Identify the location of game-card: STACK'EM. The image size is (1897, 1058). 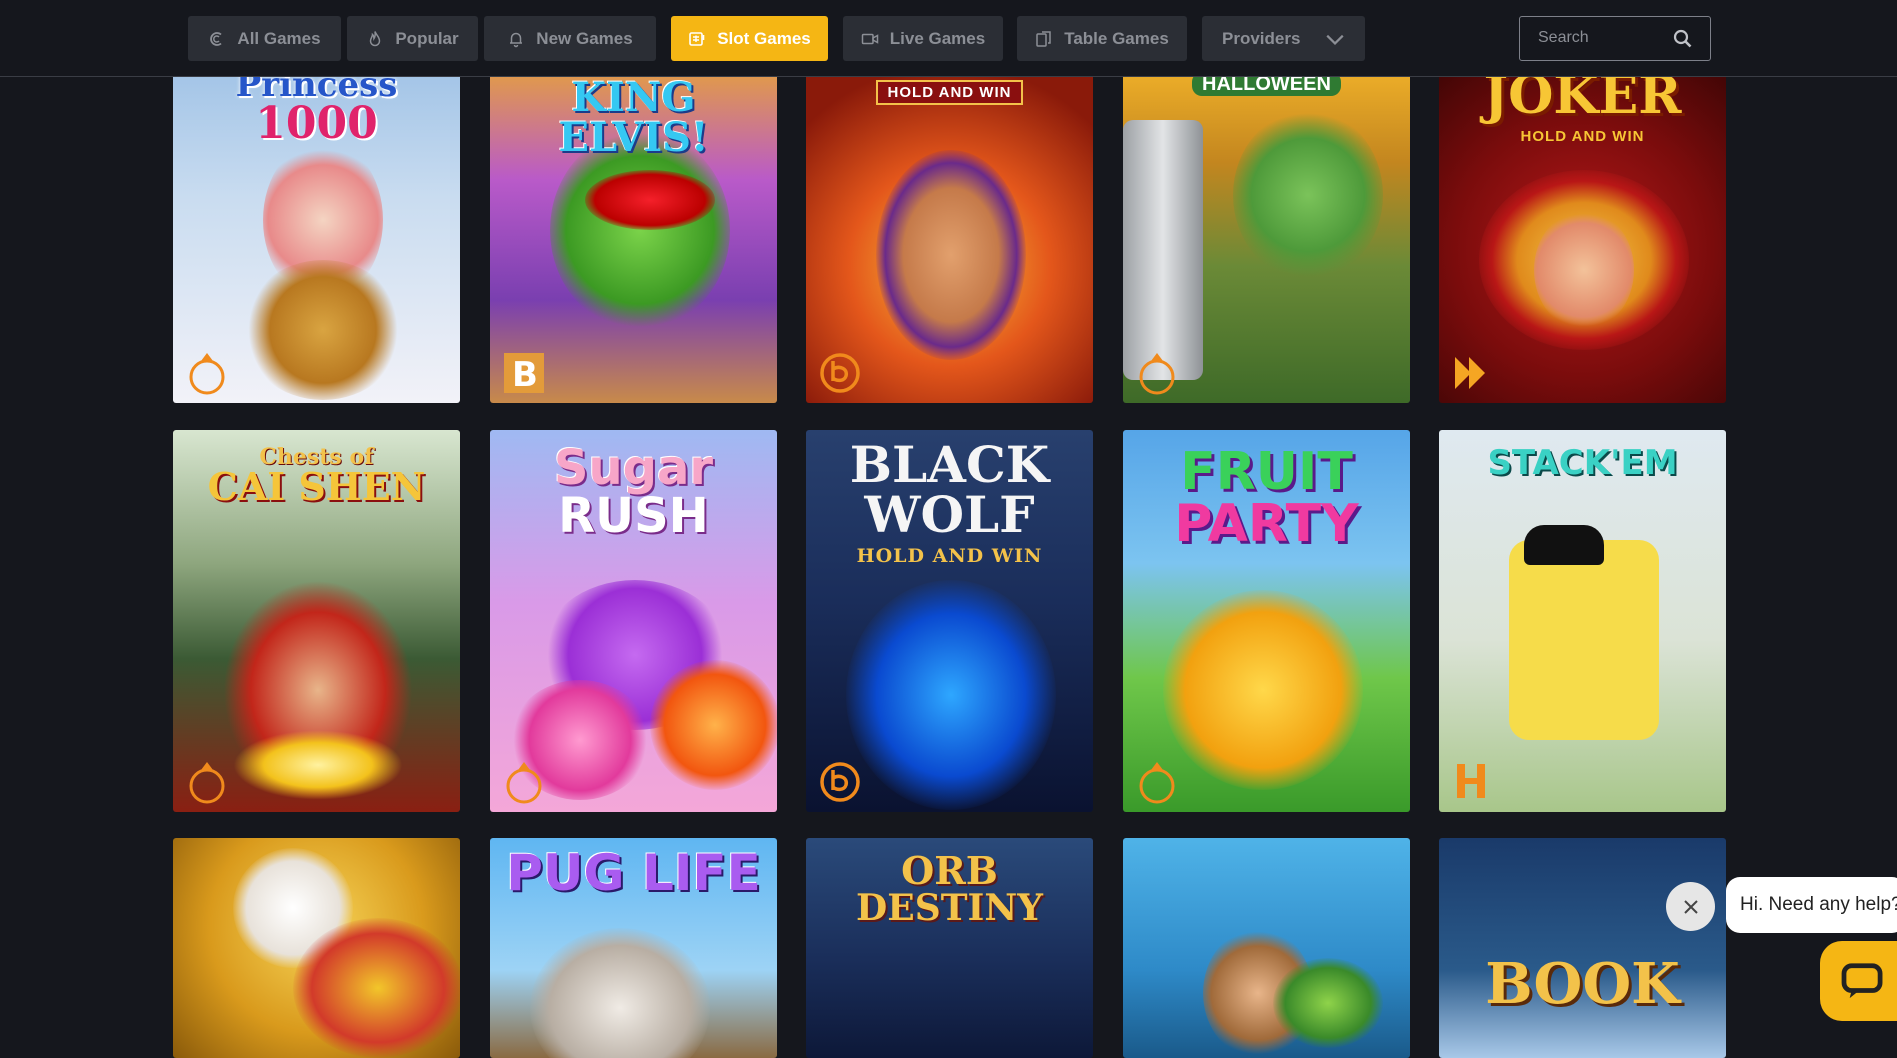
(1582, 621).